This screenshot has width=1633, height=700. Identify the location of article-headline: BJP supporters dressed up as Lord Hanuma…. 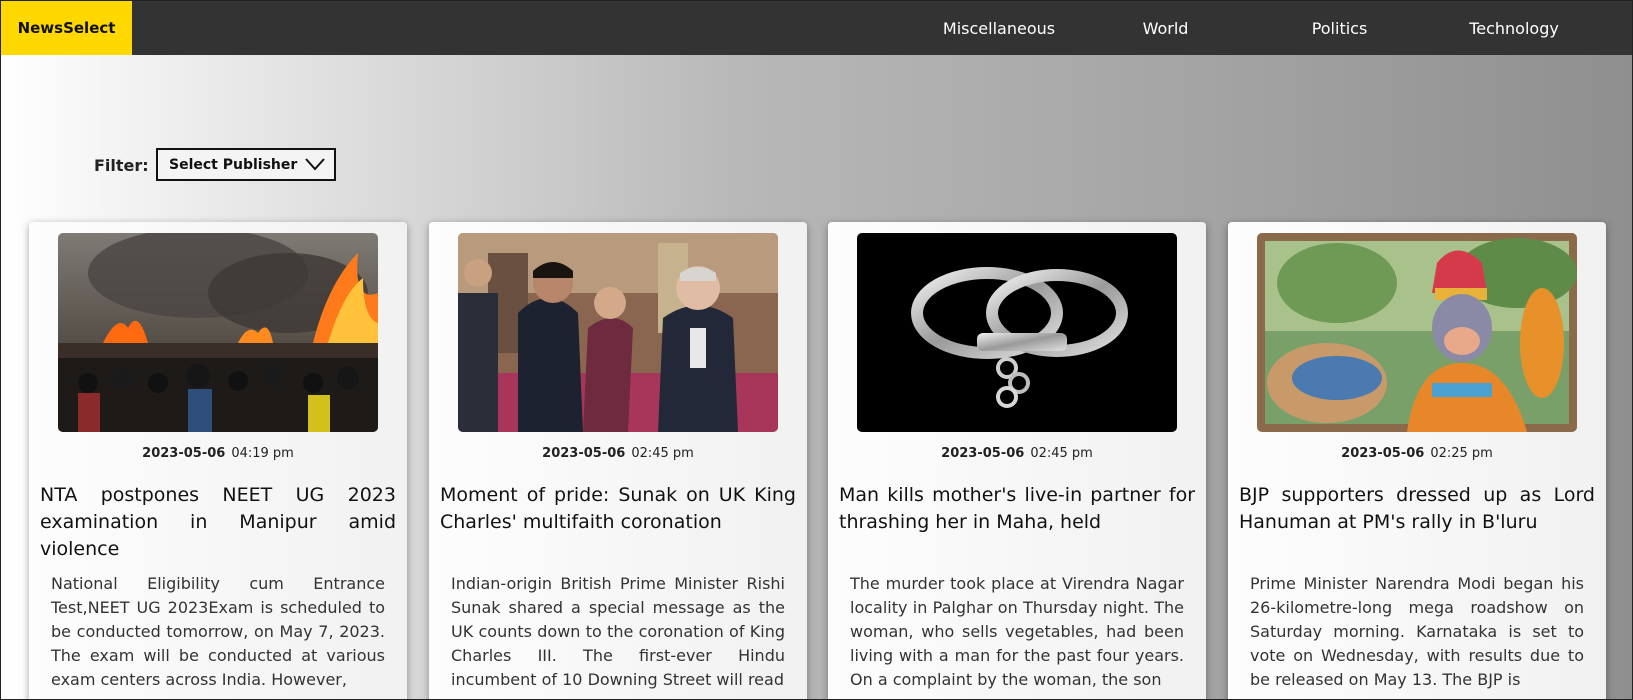
(1417, 509).